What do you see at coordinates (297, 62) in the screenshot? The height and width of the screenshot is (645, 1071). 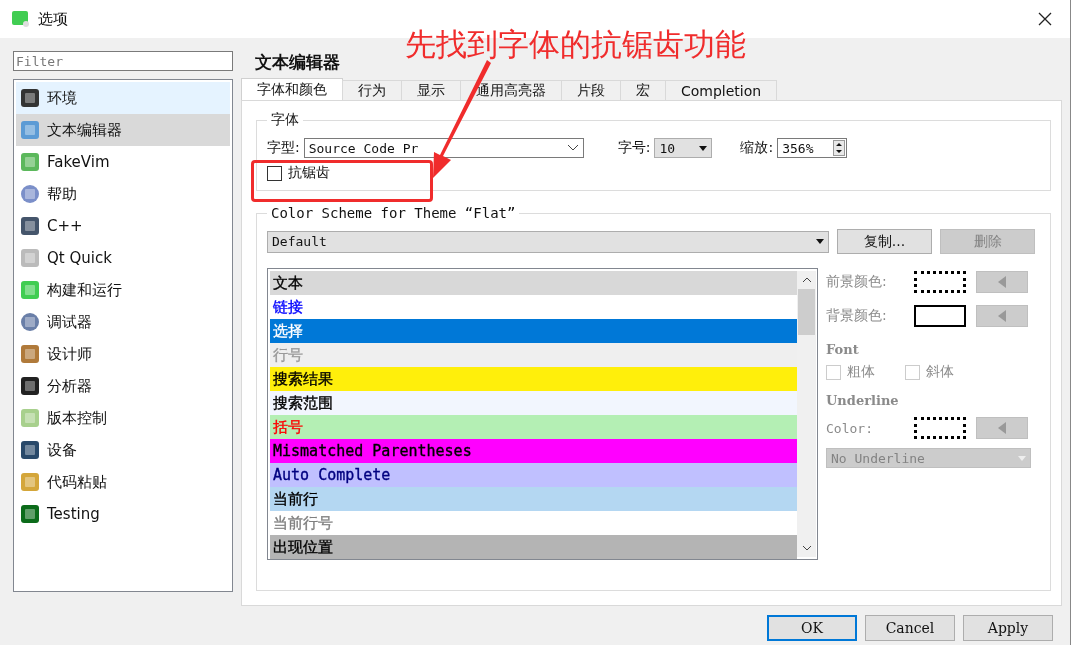 I see `page-title: 文本编辑器` at bounding box center [297, 62].